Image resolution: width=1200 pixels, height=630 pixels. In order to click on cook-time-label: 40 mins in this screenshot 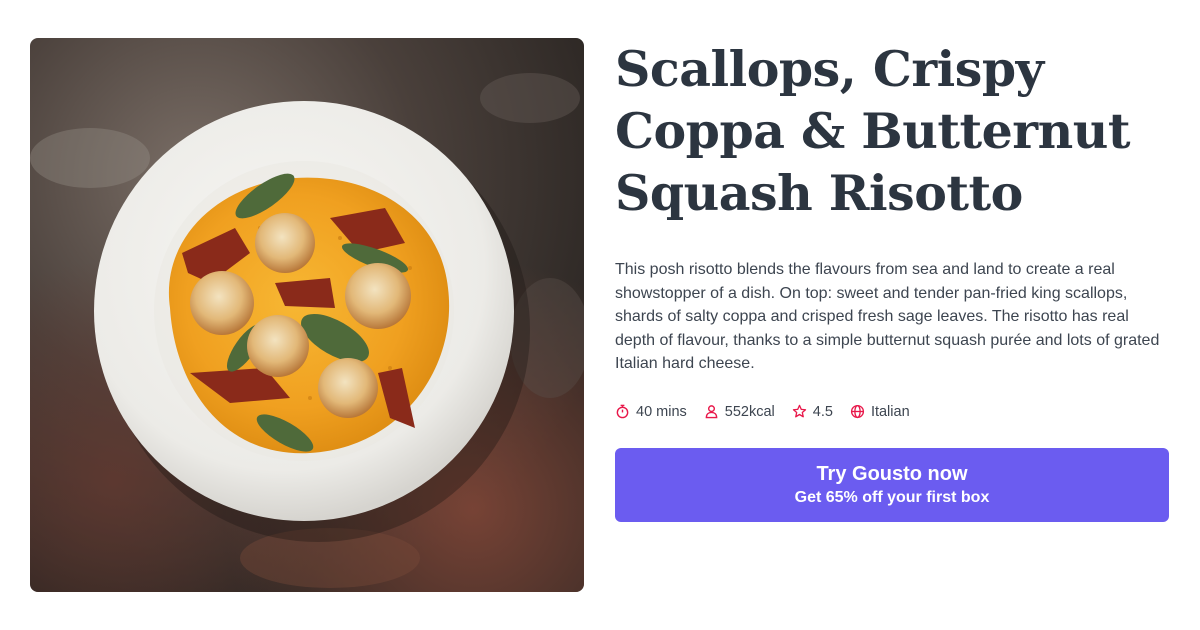, I will do `click(661, 411)`.